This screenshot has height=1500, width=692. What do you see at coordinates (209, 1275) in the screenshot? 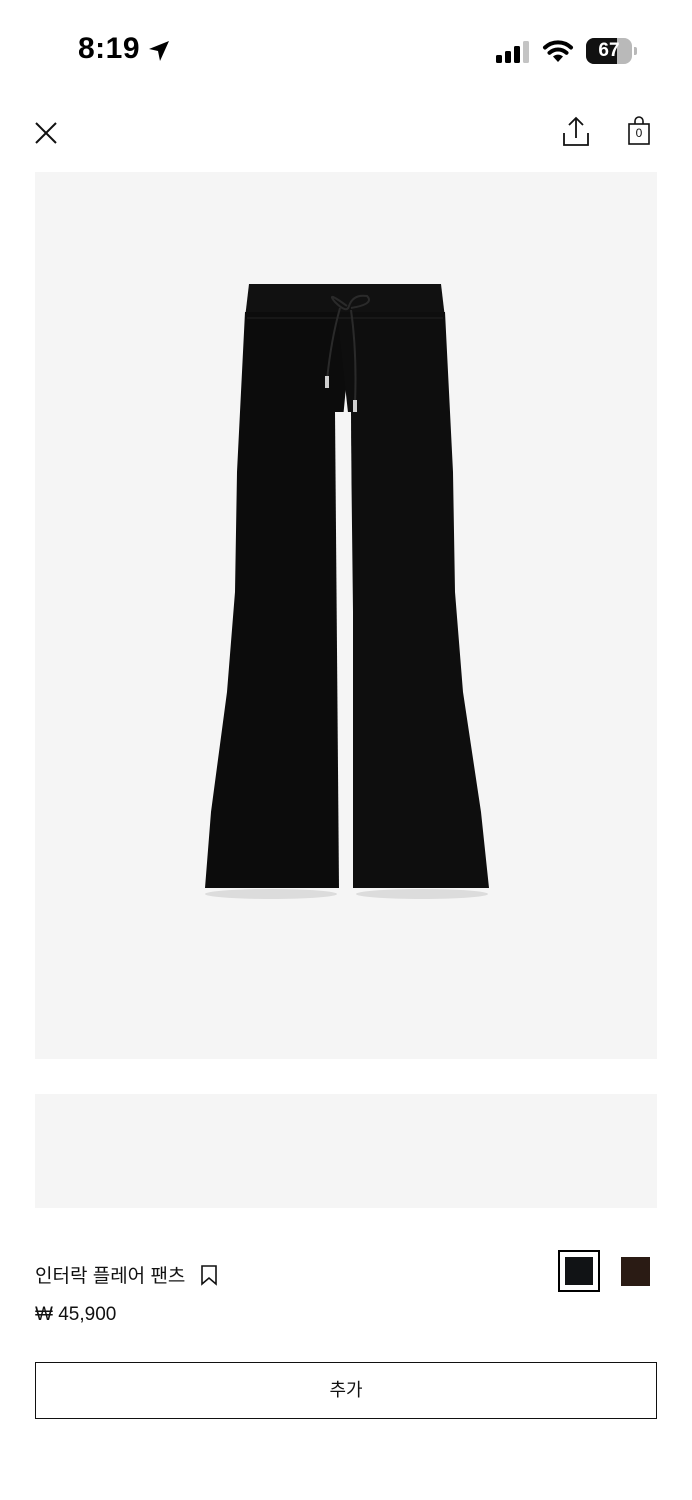
I see `bookmark-icon` at bounding box center [209, 1275].